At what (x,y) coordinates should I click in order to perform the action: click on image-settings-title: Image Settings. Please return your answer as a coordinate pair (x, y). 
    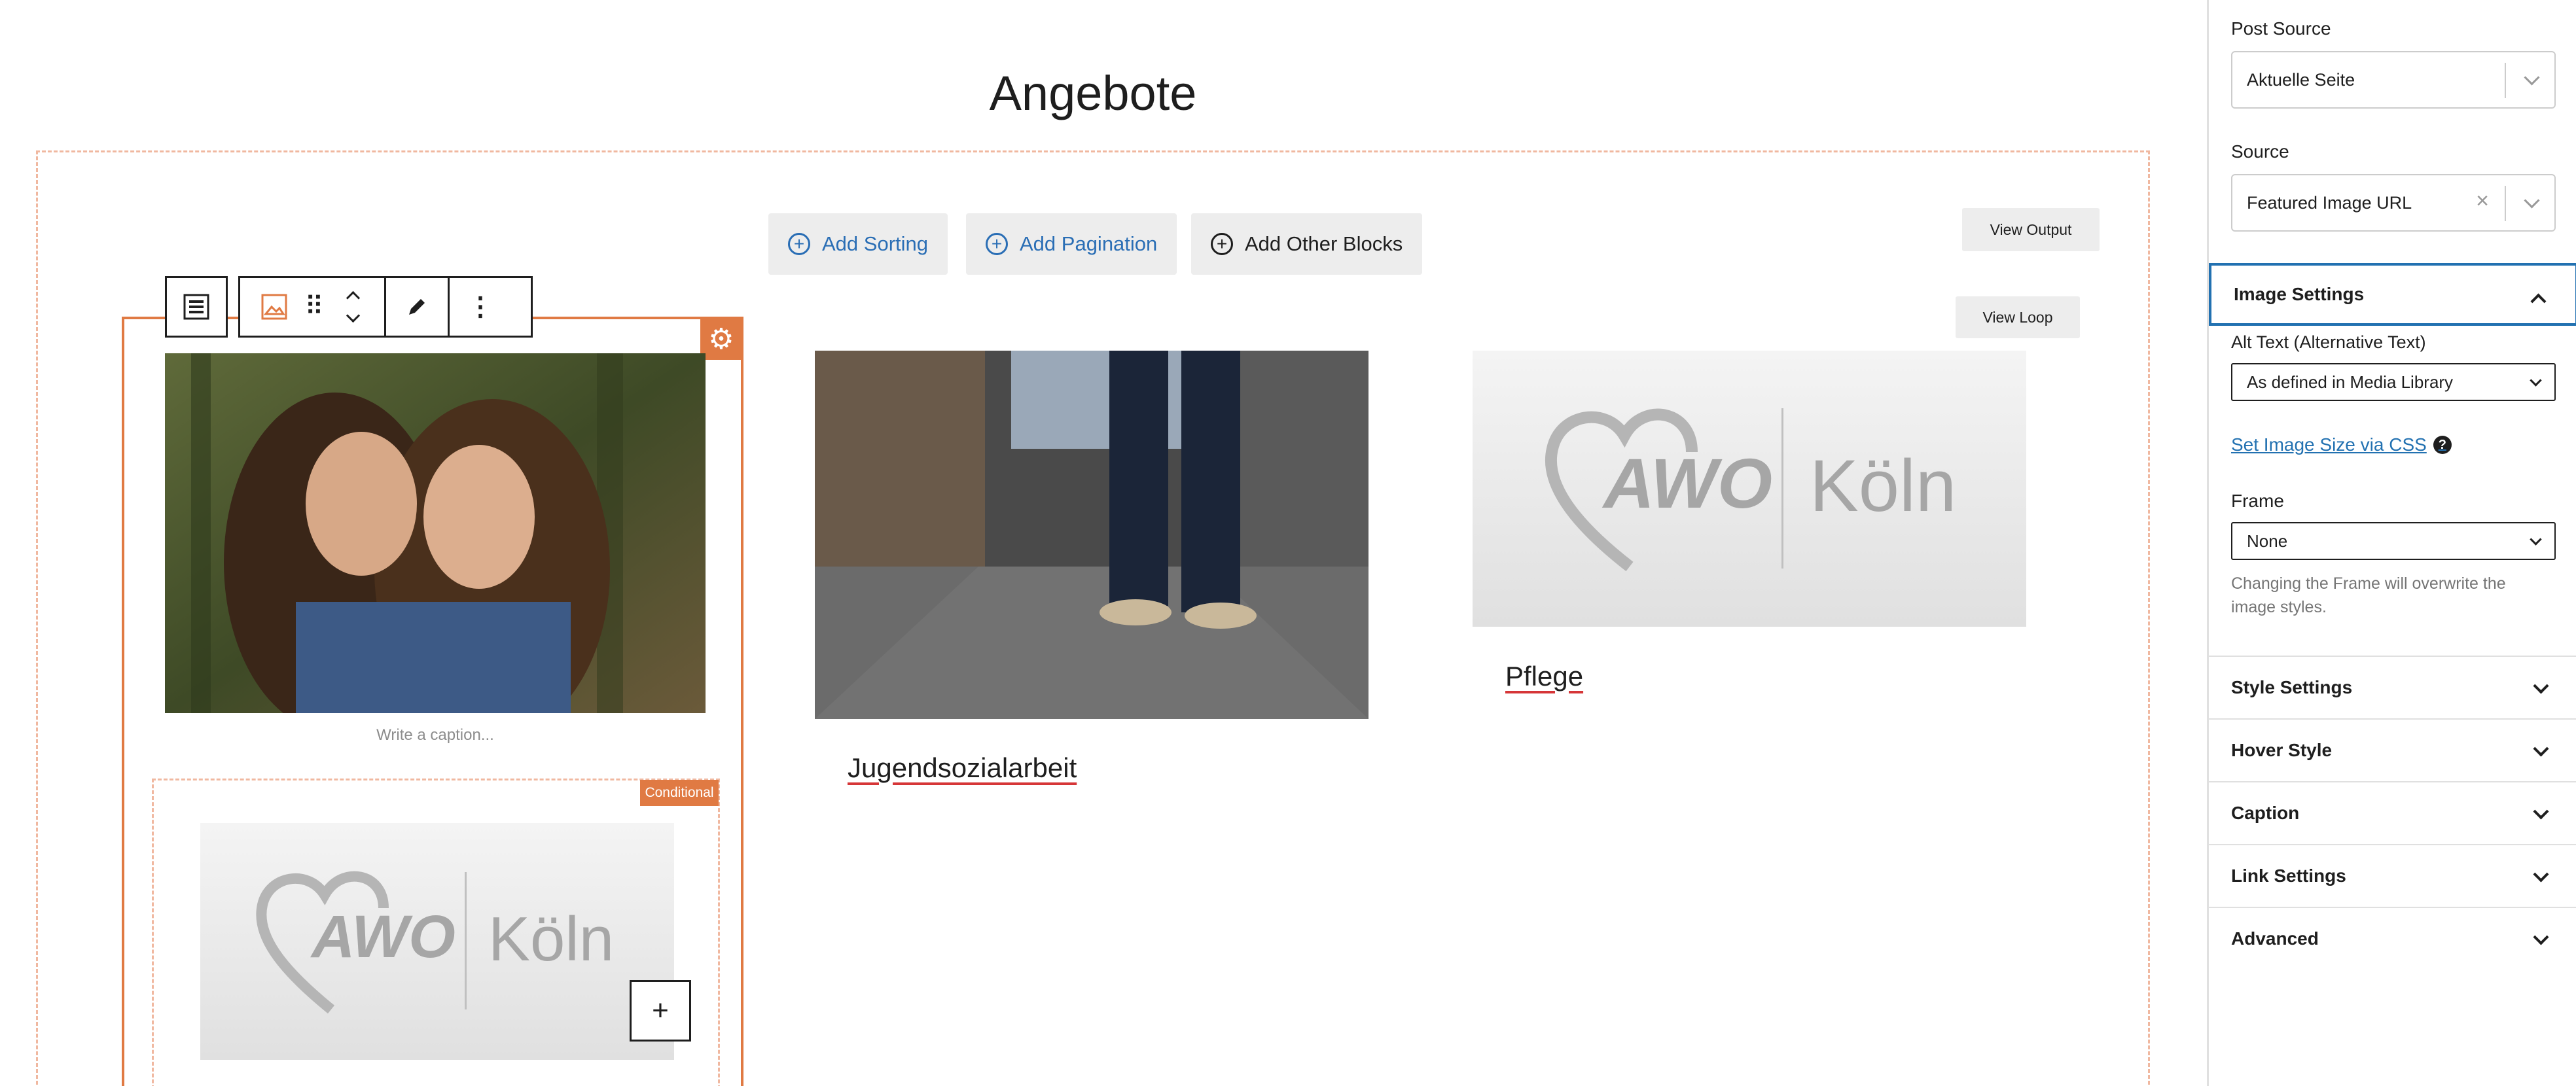
    Looking at the image, I should click on (2299, 294).